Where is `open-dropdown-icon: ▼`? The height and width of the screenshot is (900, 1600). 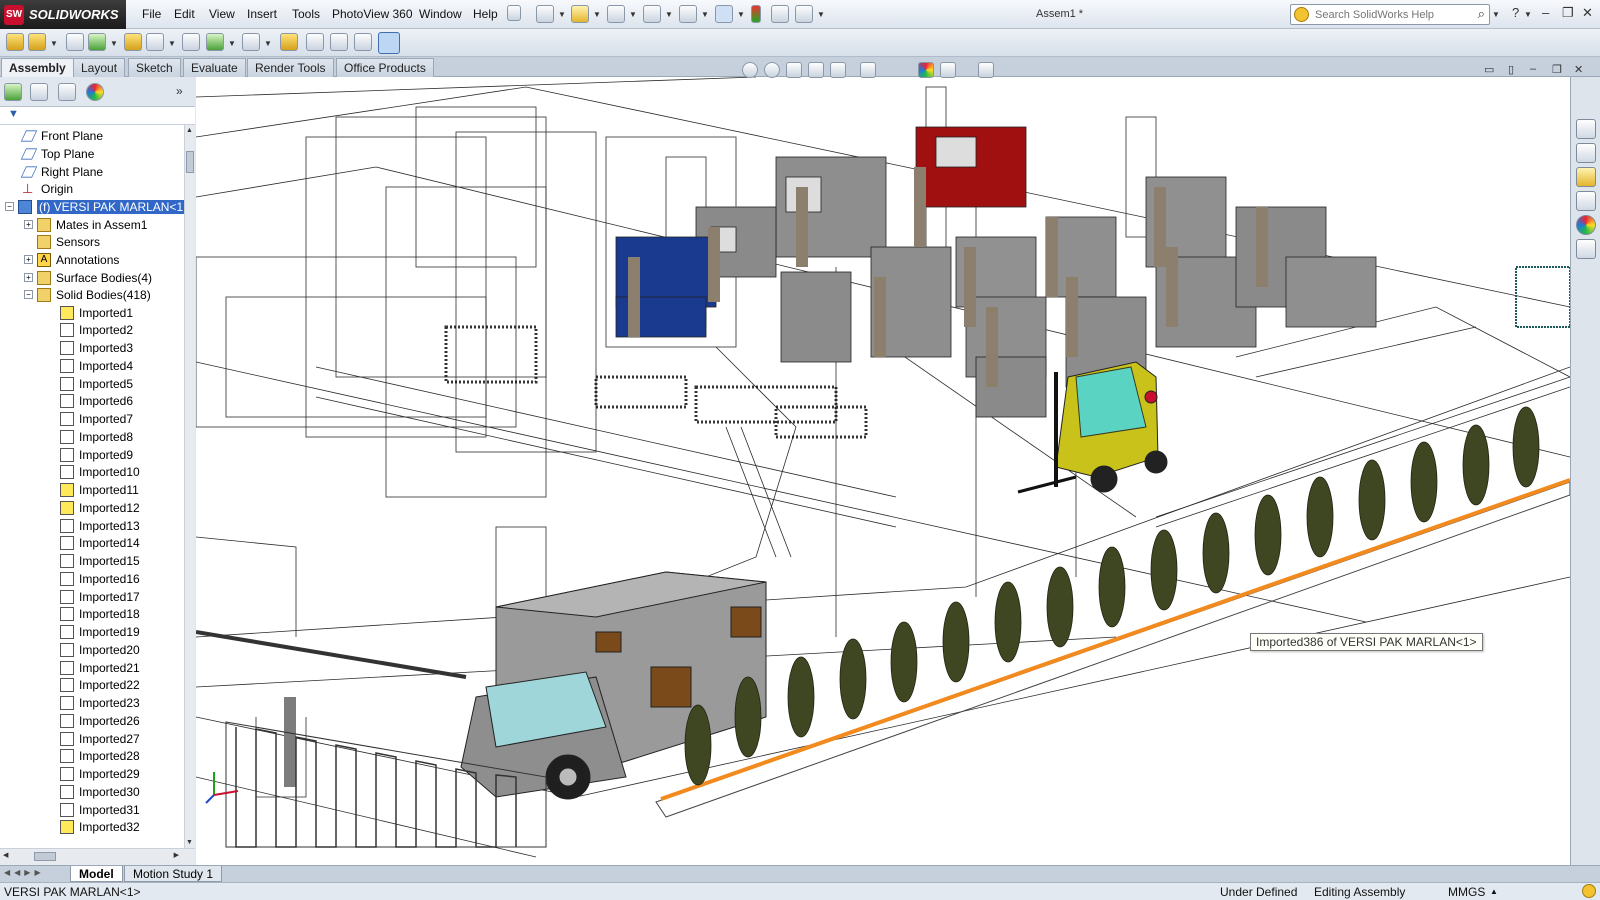 open-dropdown-icon: ▼ is located at coordinates (597, 14).